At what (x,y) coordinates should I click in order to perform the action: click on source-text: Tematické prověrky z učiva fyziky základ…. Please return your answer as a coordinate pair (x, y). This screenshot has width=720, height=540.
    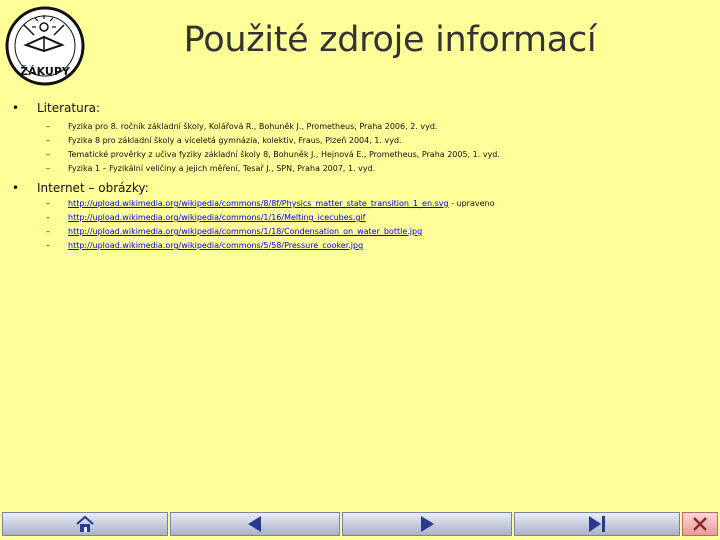
    Looking at the image, I should click on (284, 154).